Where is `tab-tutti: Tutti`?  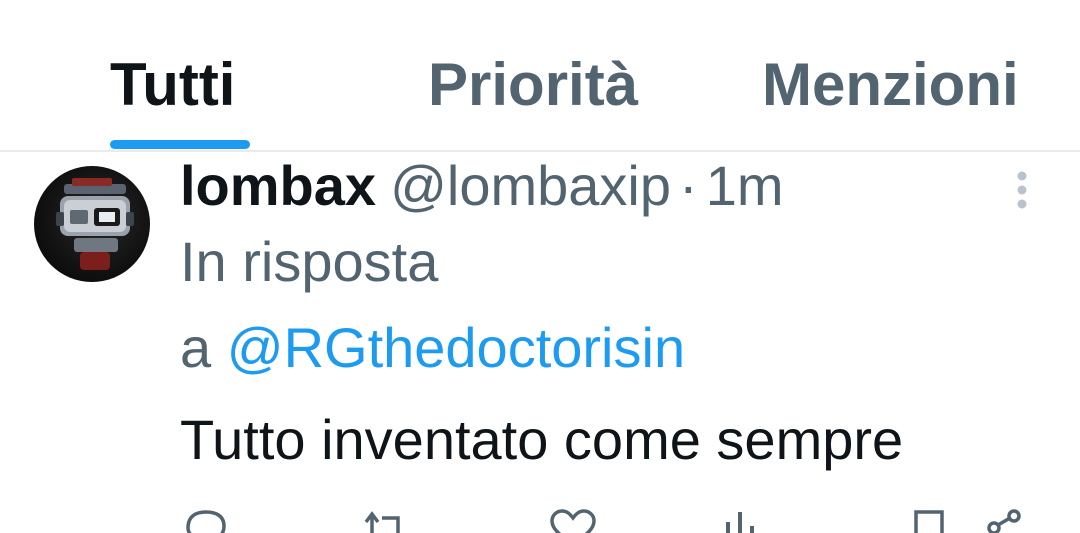 tab-tutti: Tutti is located at coordinates (172, 100).